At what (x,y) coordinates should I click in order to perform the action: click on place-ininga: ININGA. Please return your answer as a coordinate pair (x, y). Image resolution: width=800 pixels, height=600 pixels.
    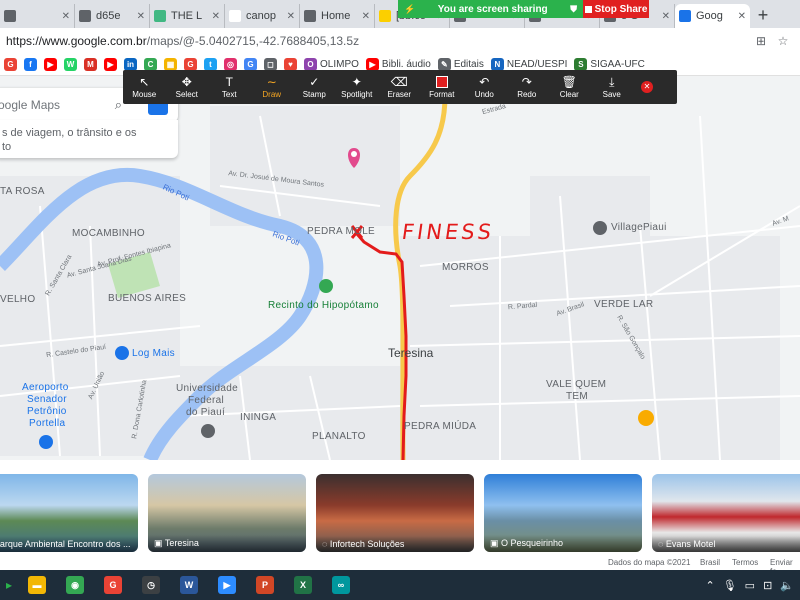
    Looking at the image, I should click on (258, 417).